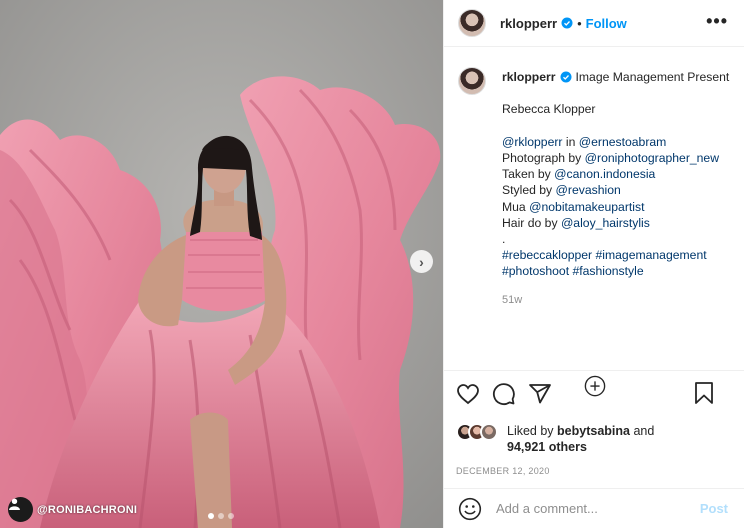 The image size is (744, 528). I want to click on next-image-button: ›, so click(421, 261).